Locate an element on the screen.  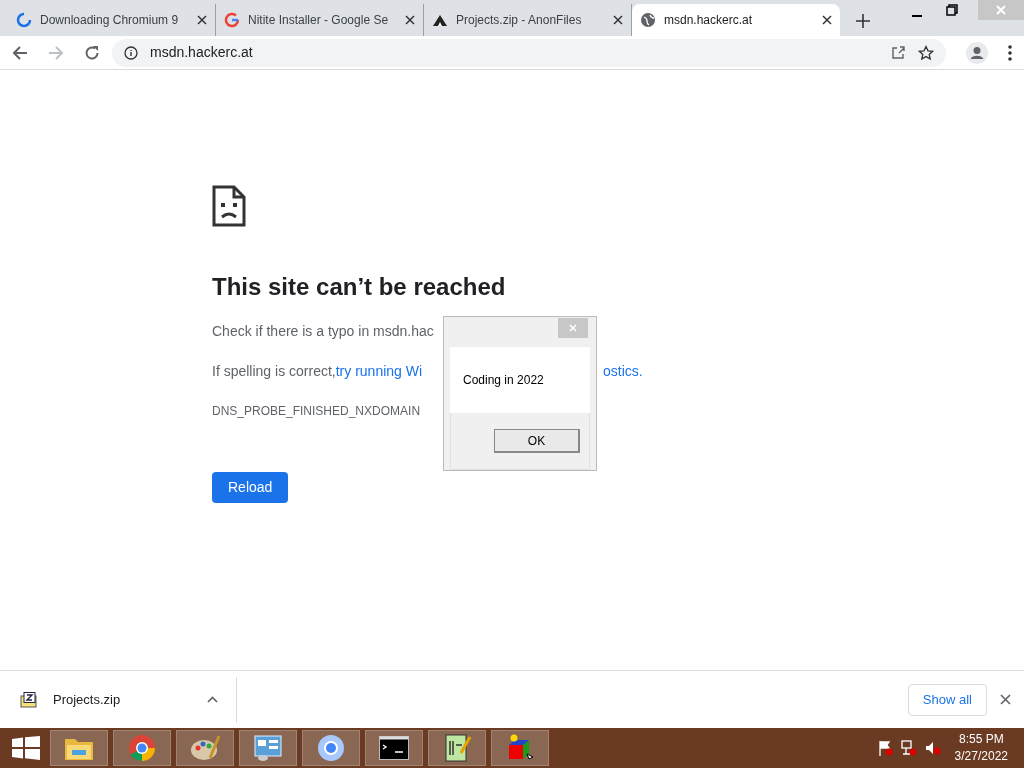
menu-icon is located at coordinates (1010, 52).